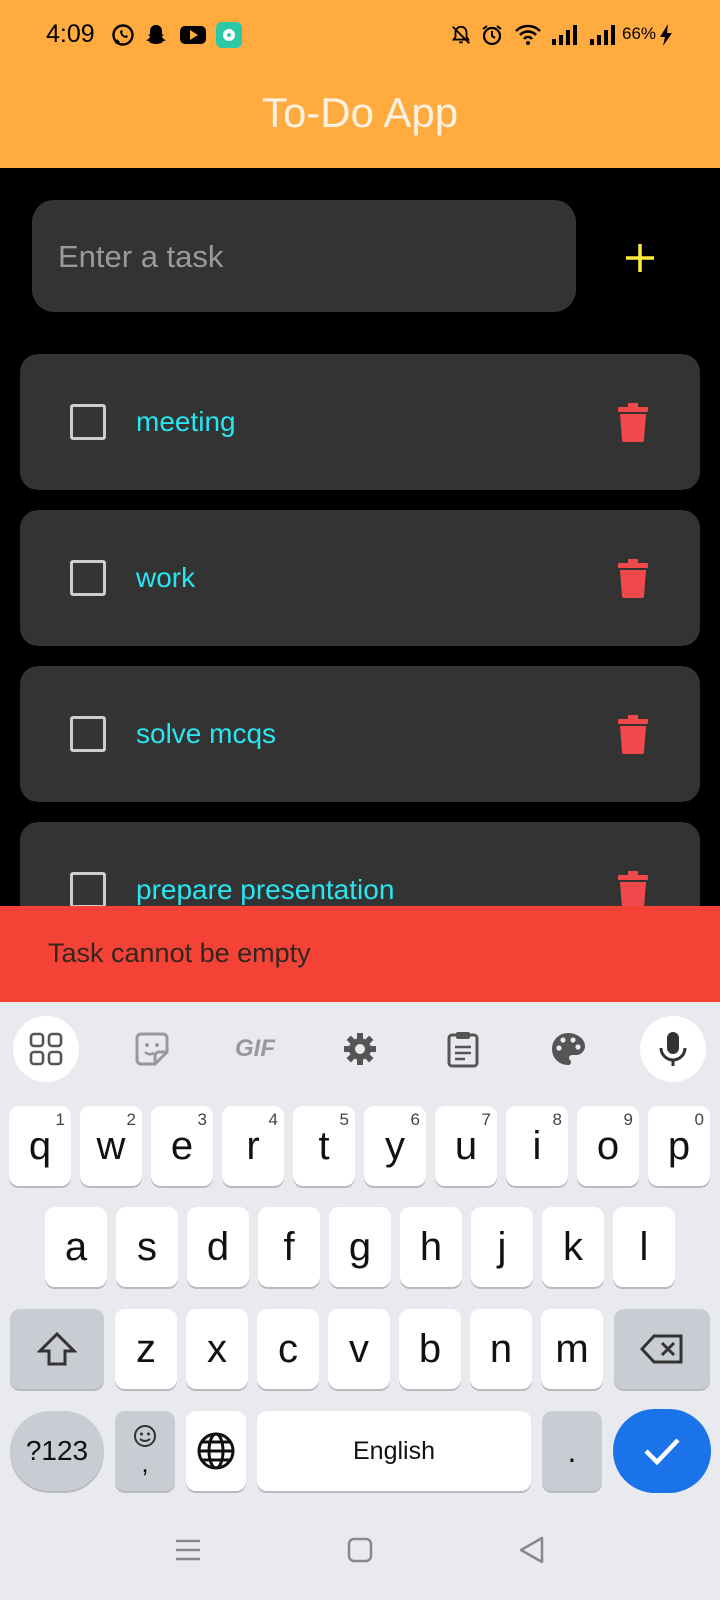  I want to click on sticker-icon, so click(152, 1049).